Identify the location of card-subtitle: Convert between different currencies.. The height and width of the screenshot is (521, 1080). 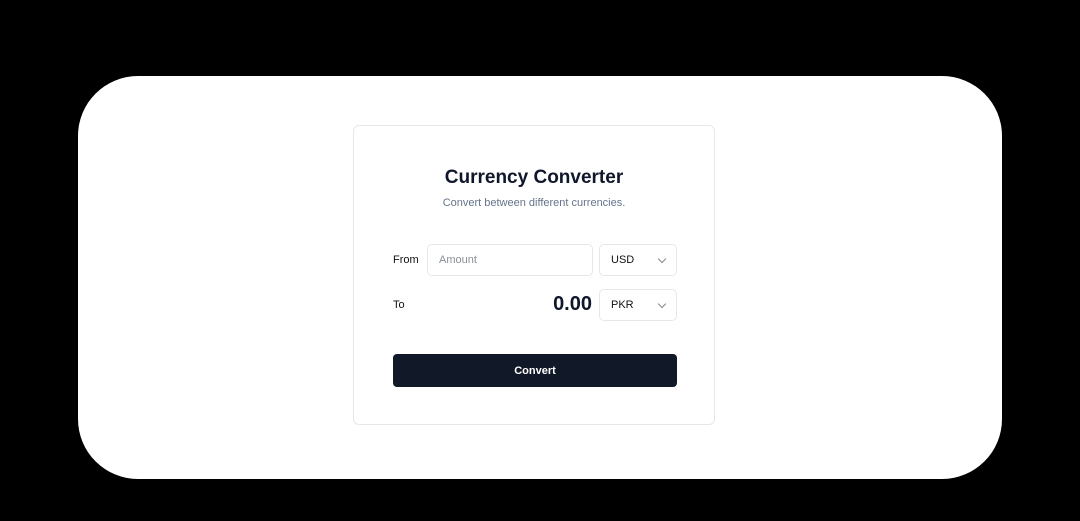
(534, 203).